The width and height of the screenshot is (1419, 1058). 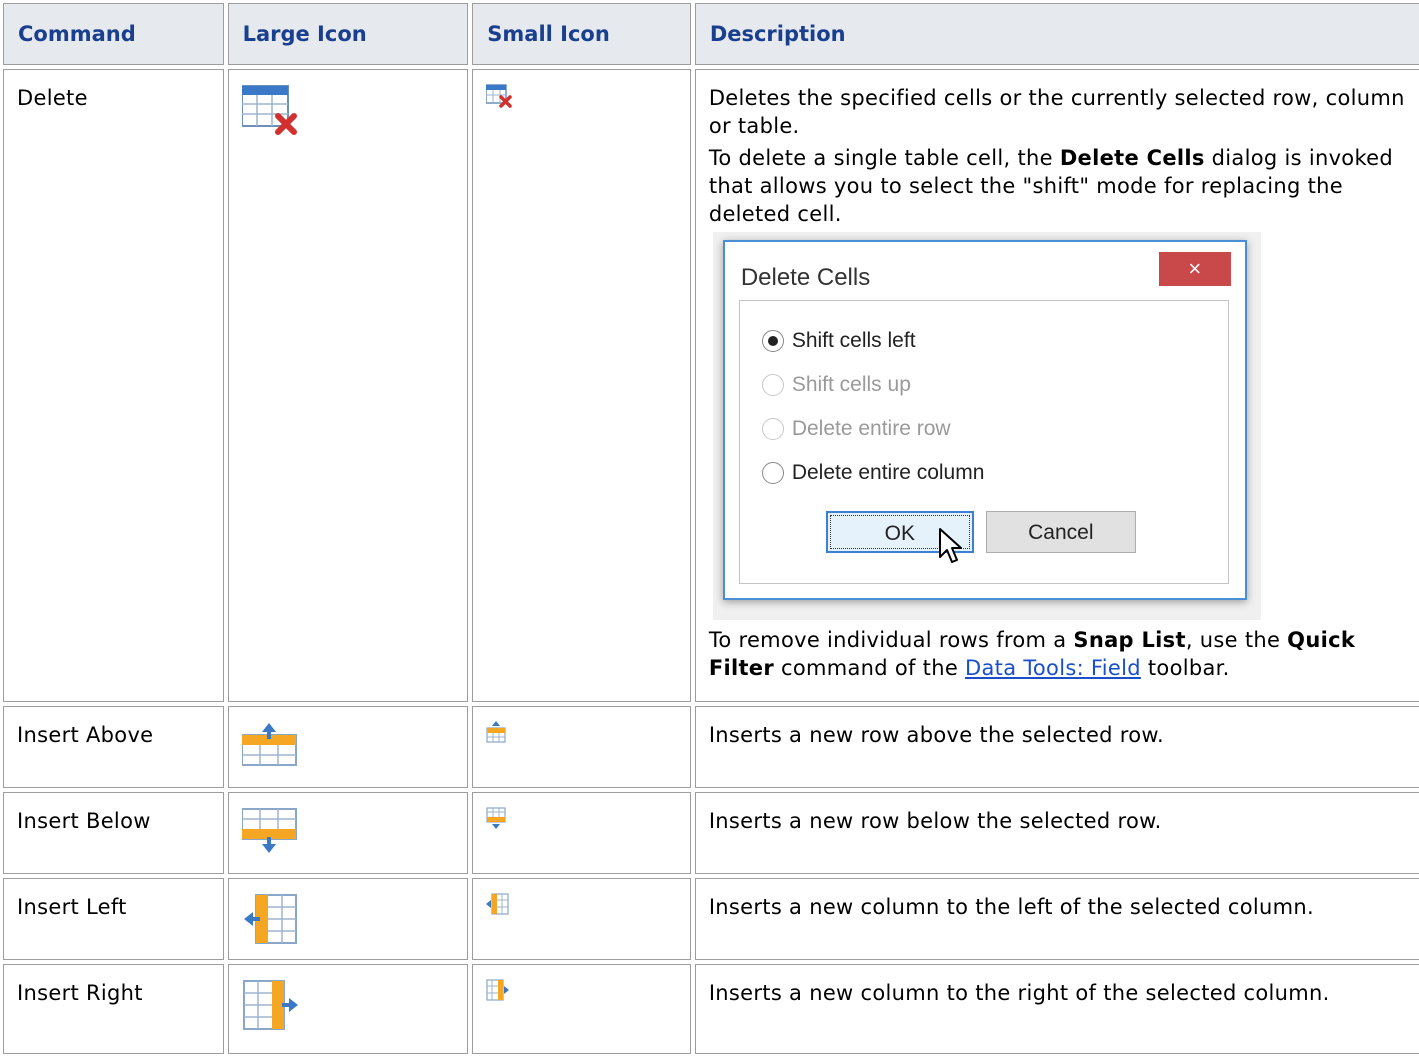 What do you see at coordinates (113, 919) in the screenshot?
I see `command-name: Insert Left` at bounding box center [113, 919].